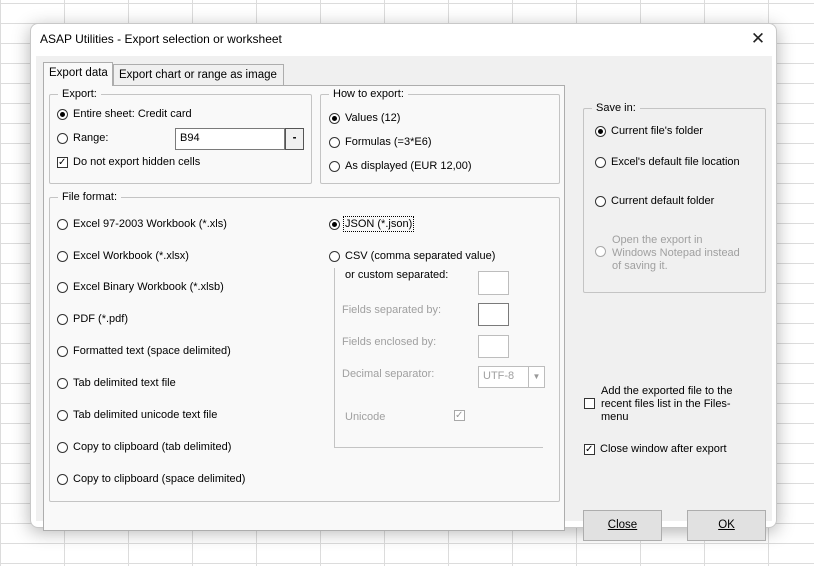 The image size is (814, 566). What do you see at coordinates (493, 283) in the screenshot?
I see `custom-separator-input` at bounding box center [493, 283].